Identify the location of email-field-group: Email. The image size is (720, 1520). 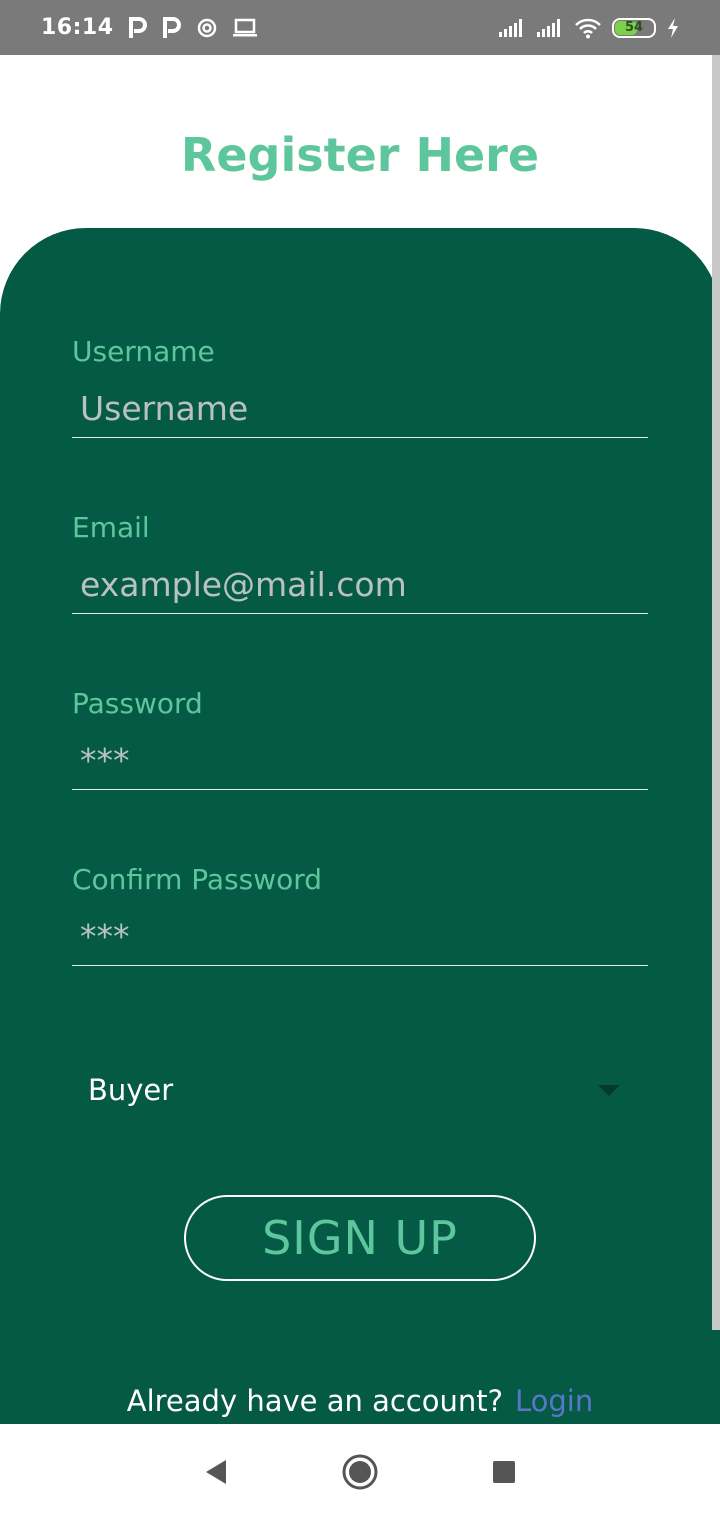
(360, 562).